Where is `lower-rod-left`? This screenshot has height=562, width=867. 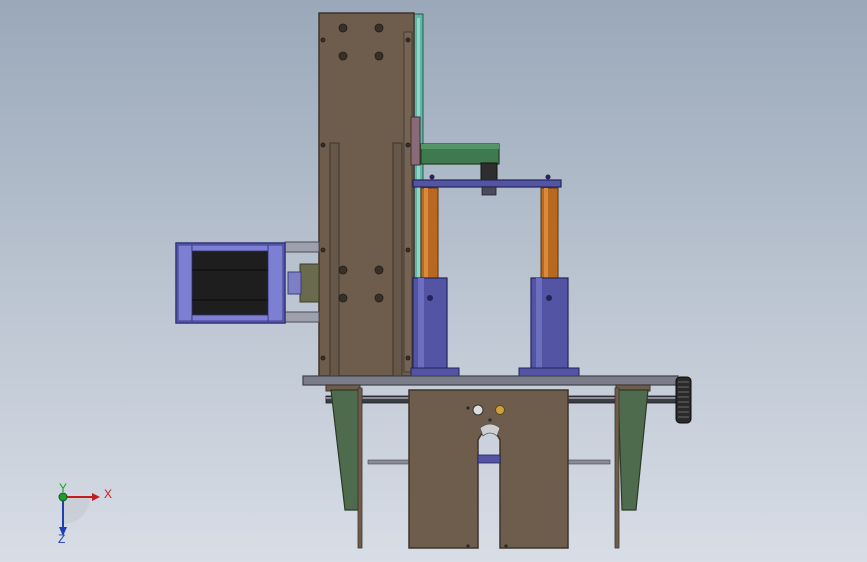 lower-rod-left is located at coordinates (389, 462).